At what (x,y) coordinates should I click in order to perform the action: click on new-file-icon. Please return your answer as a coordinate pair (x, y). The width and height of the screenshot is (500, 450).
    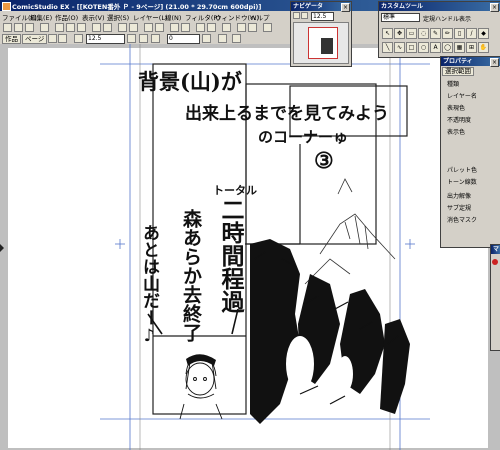
    Looking at the image, I should click on (7, 27).